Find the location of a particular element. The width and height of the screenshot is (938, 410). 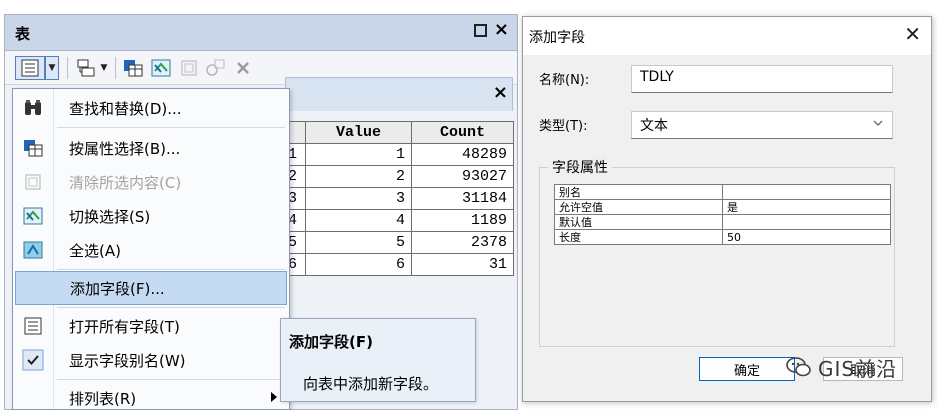

property-key: 别名 is located at coordinates (638, 192).